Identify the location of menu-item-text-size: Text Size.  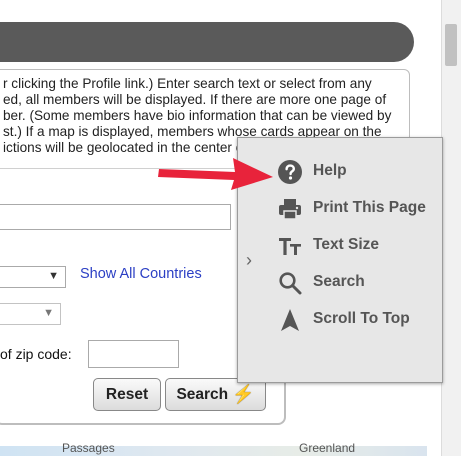
(356, 245).